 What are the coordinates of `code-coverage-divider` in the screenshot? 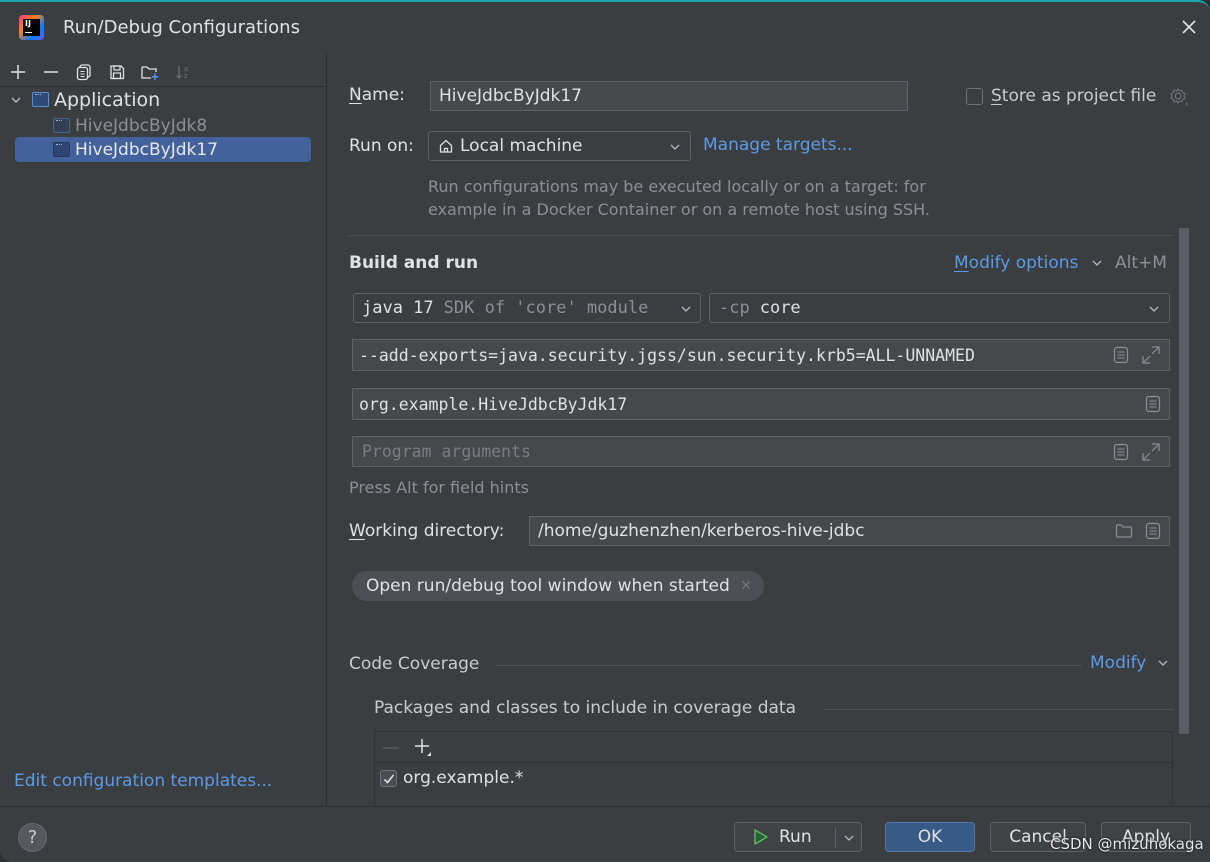 It's located at (788, 665).